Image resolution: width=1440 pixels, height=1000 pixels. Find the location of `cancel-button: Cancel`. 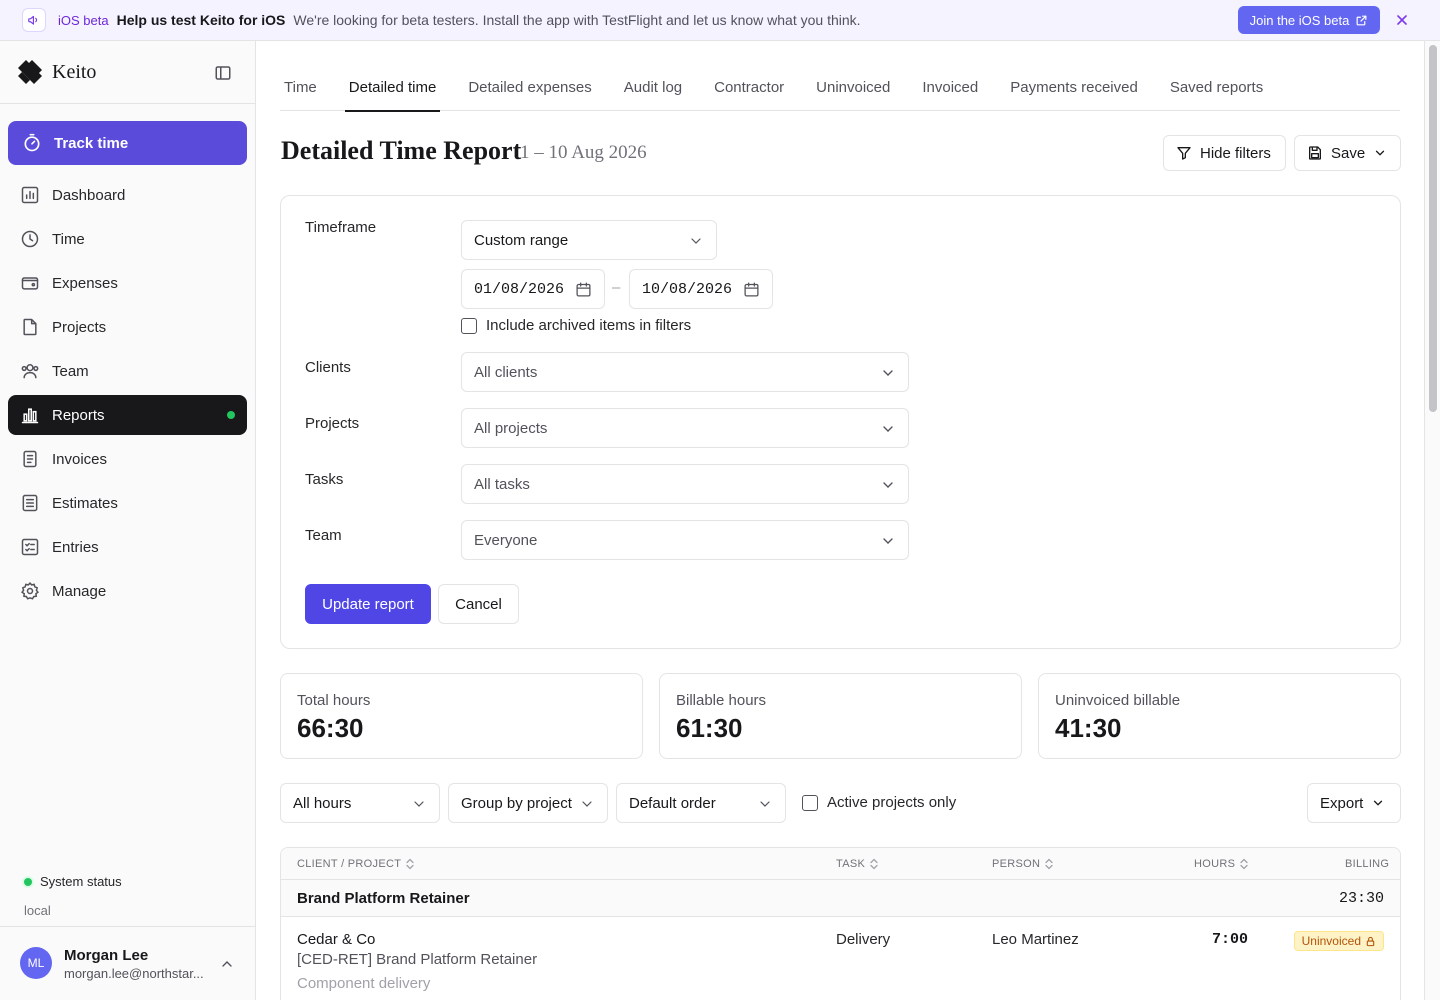

cancel-button: Cancel is located at coordinates (478, 604).